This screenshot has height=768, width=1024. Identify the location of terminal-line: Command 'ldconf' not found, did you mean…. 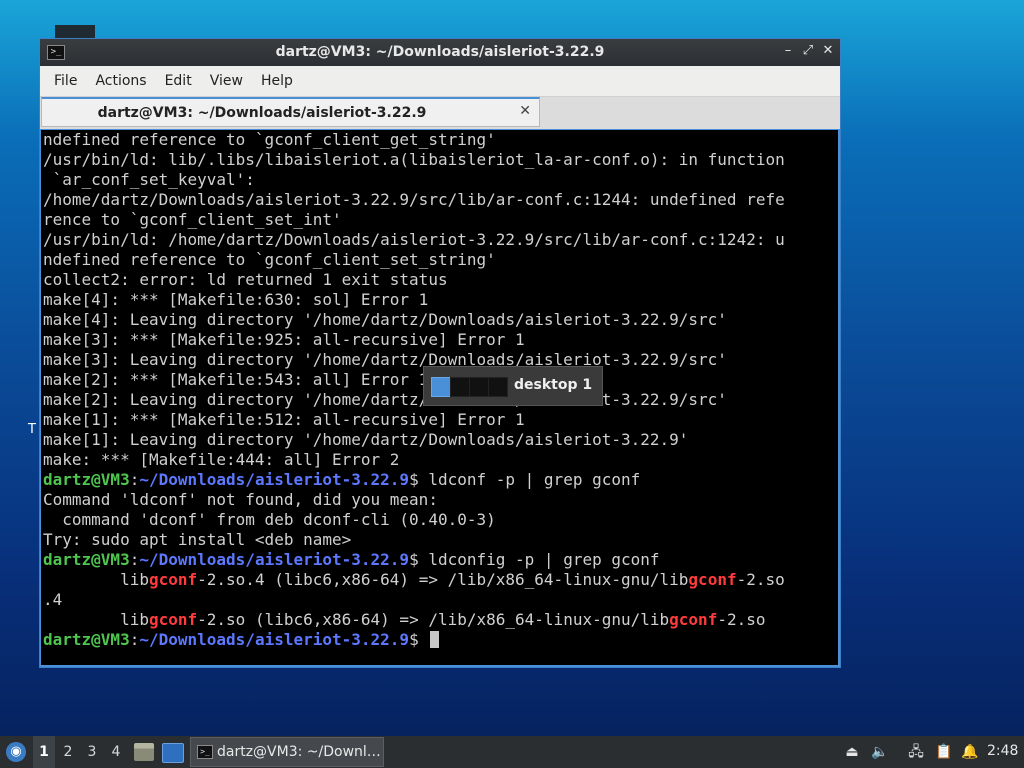
(240, 499).